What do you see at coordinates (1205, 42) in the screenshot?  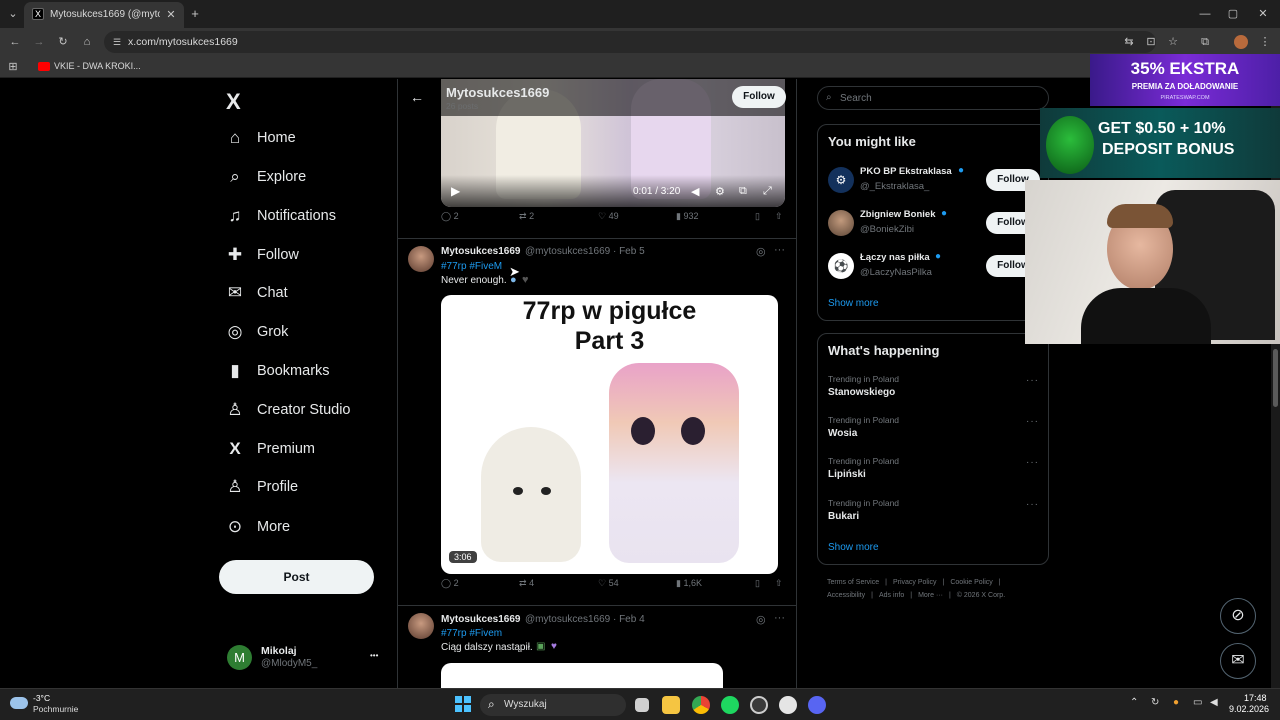 I see `extensions-icon: ⧉` at bounding box center [1205, 42].